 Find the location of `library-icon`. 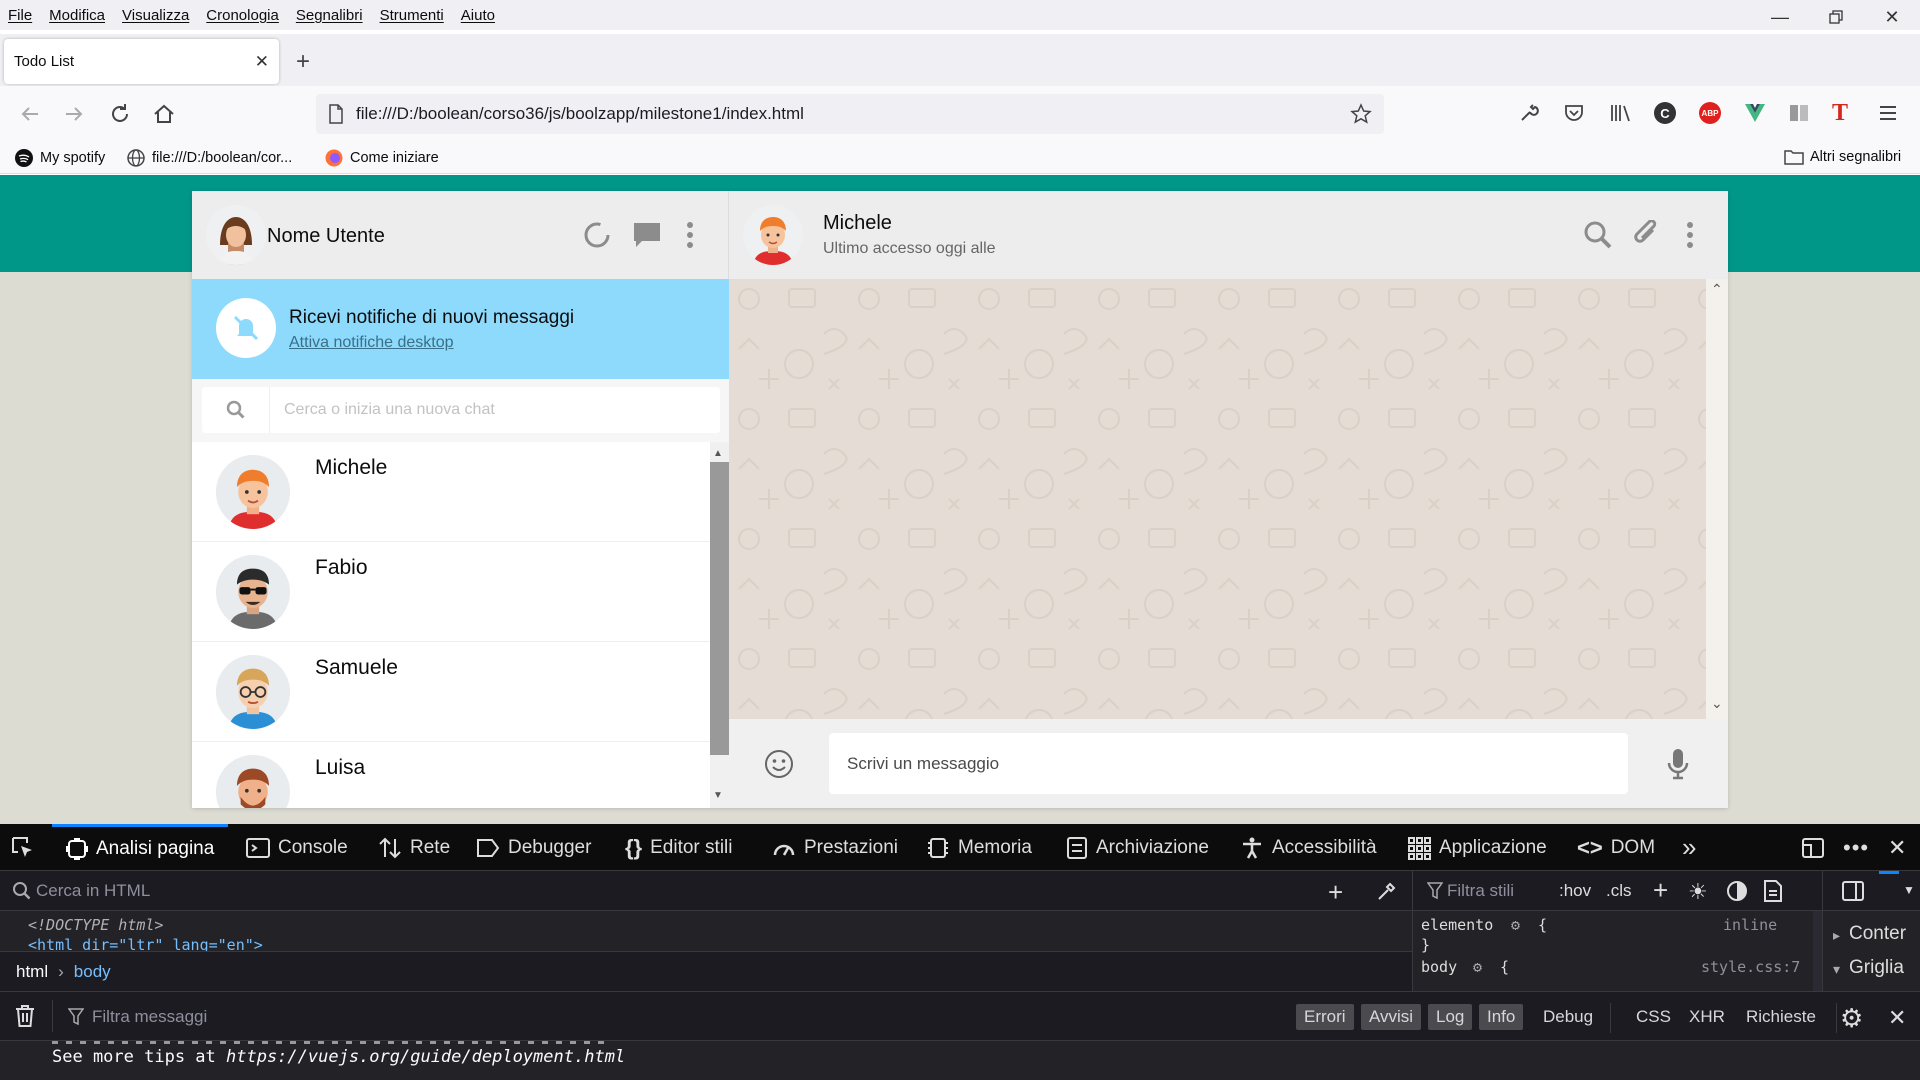

library-icon is located at coordinates (1621, 113).